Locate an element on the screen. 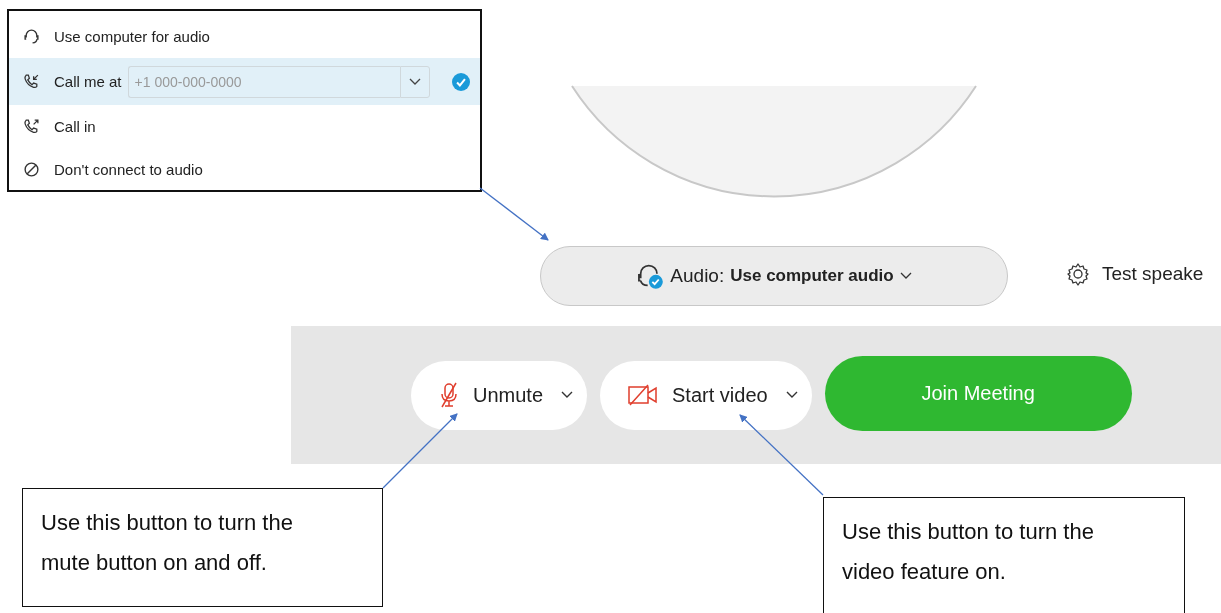 This screenshot has height=613, width=1221. dropdown-button is located at coordinates (414, 81).